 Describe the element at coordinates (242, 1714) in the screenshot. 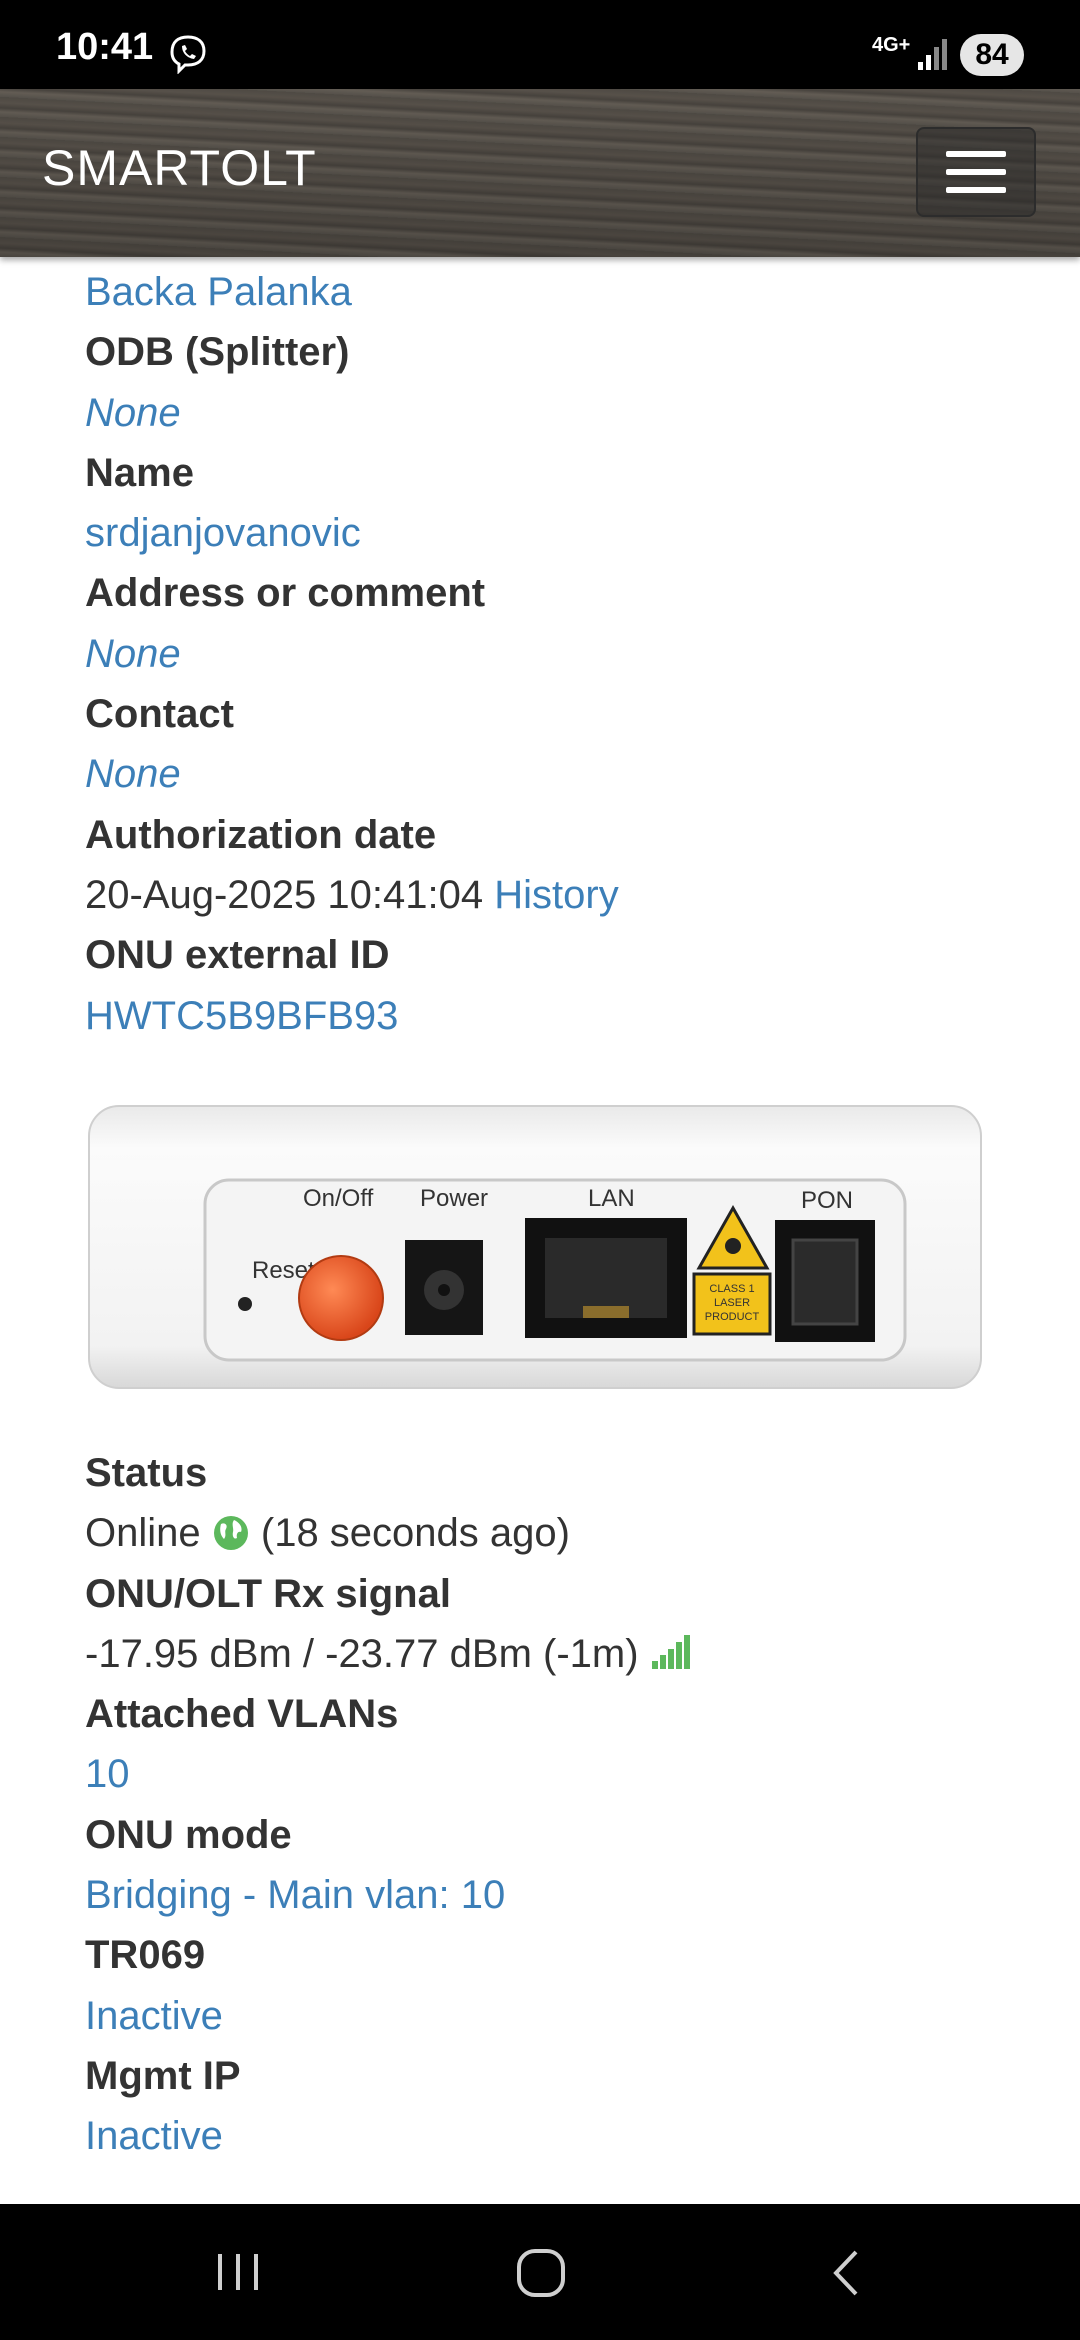

I see `vlans-label: Attached VLANs` at that location.